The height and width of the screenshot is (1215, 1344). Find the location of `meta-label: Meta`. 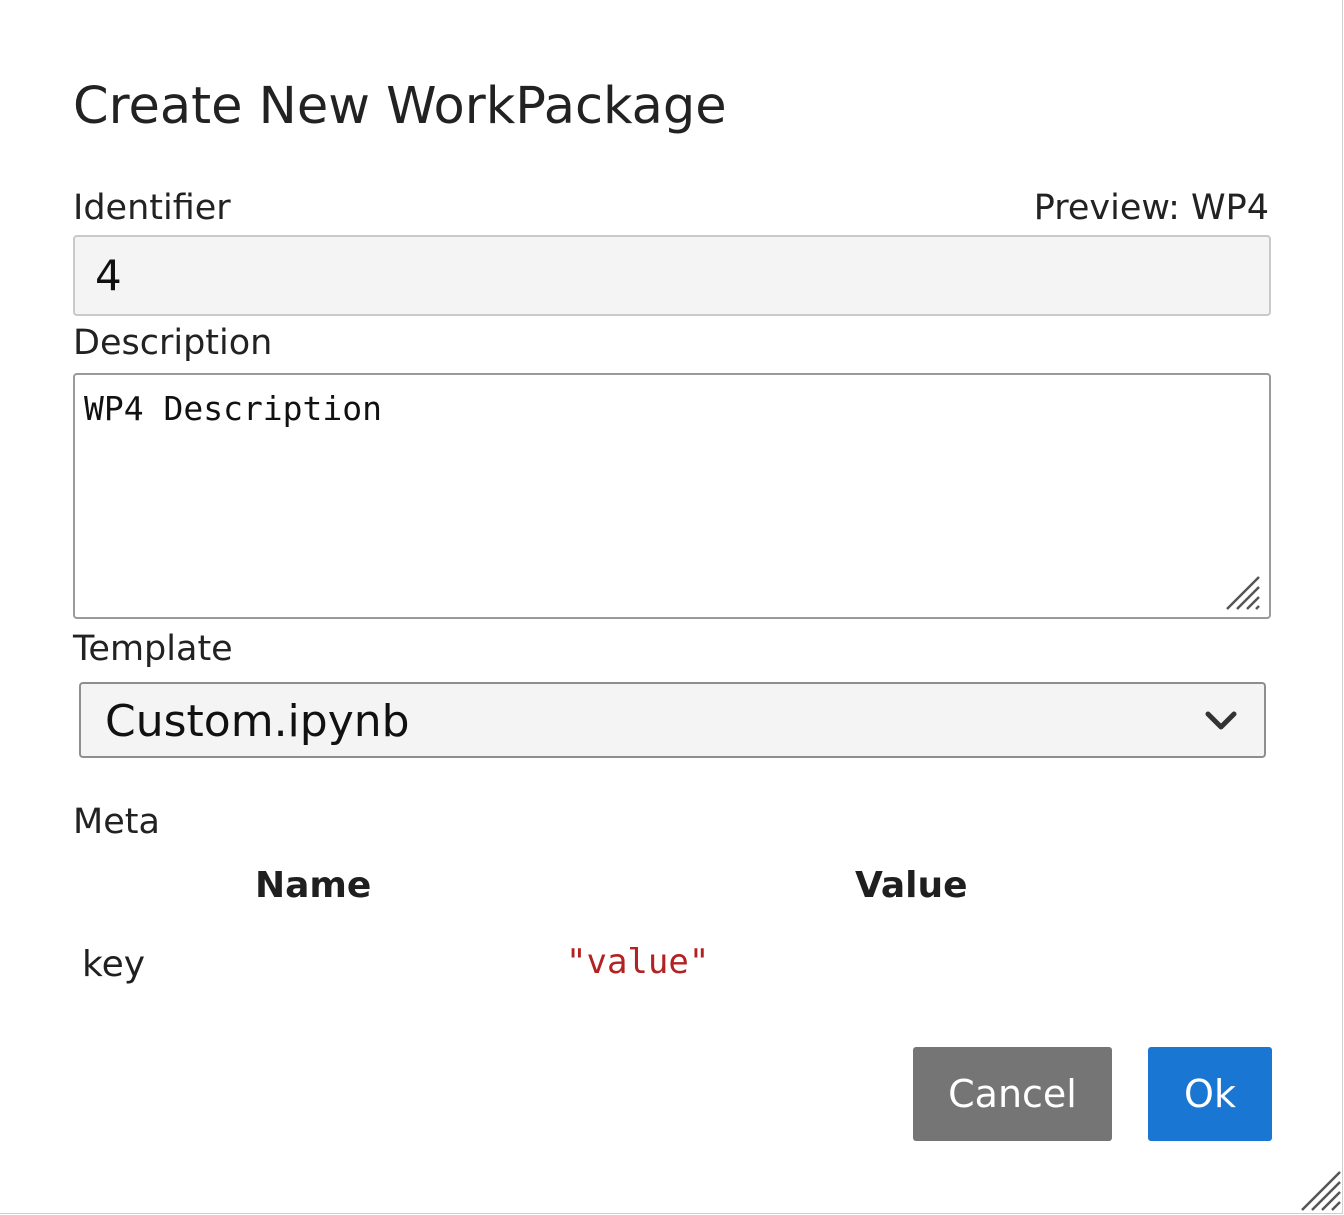

meta-label: Meta is located at coordinates (116, 822).